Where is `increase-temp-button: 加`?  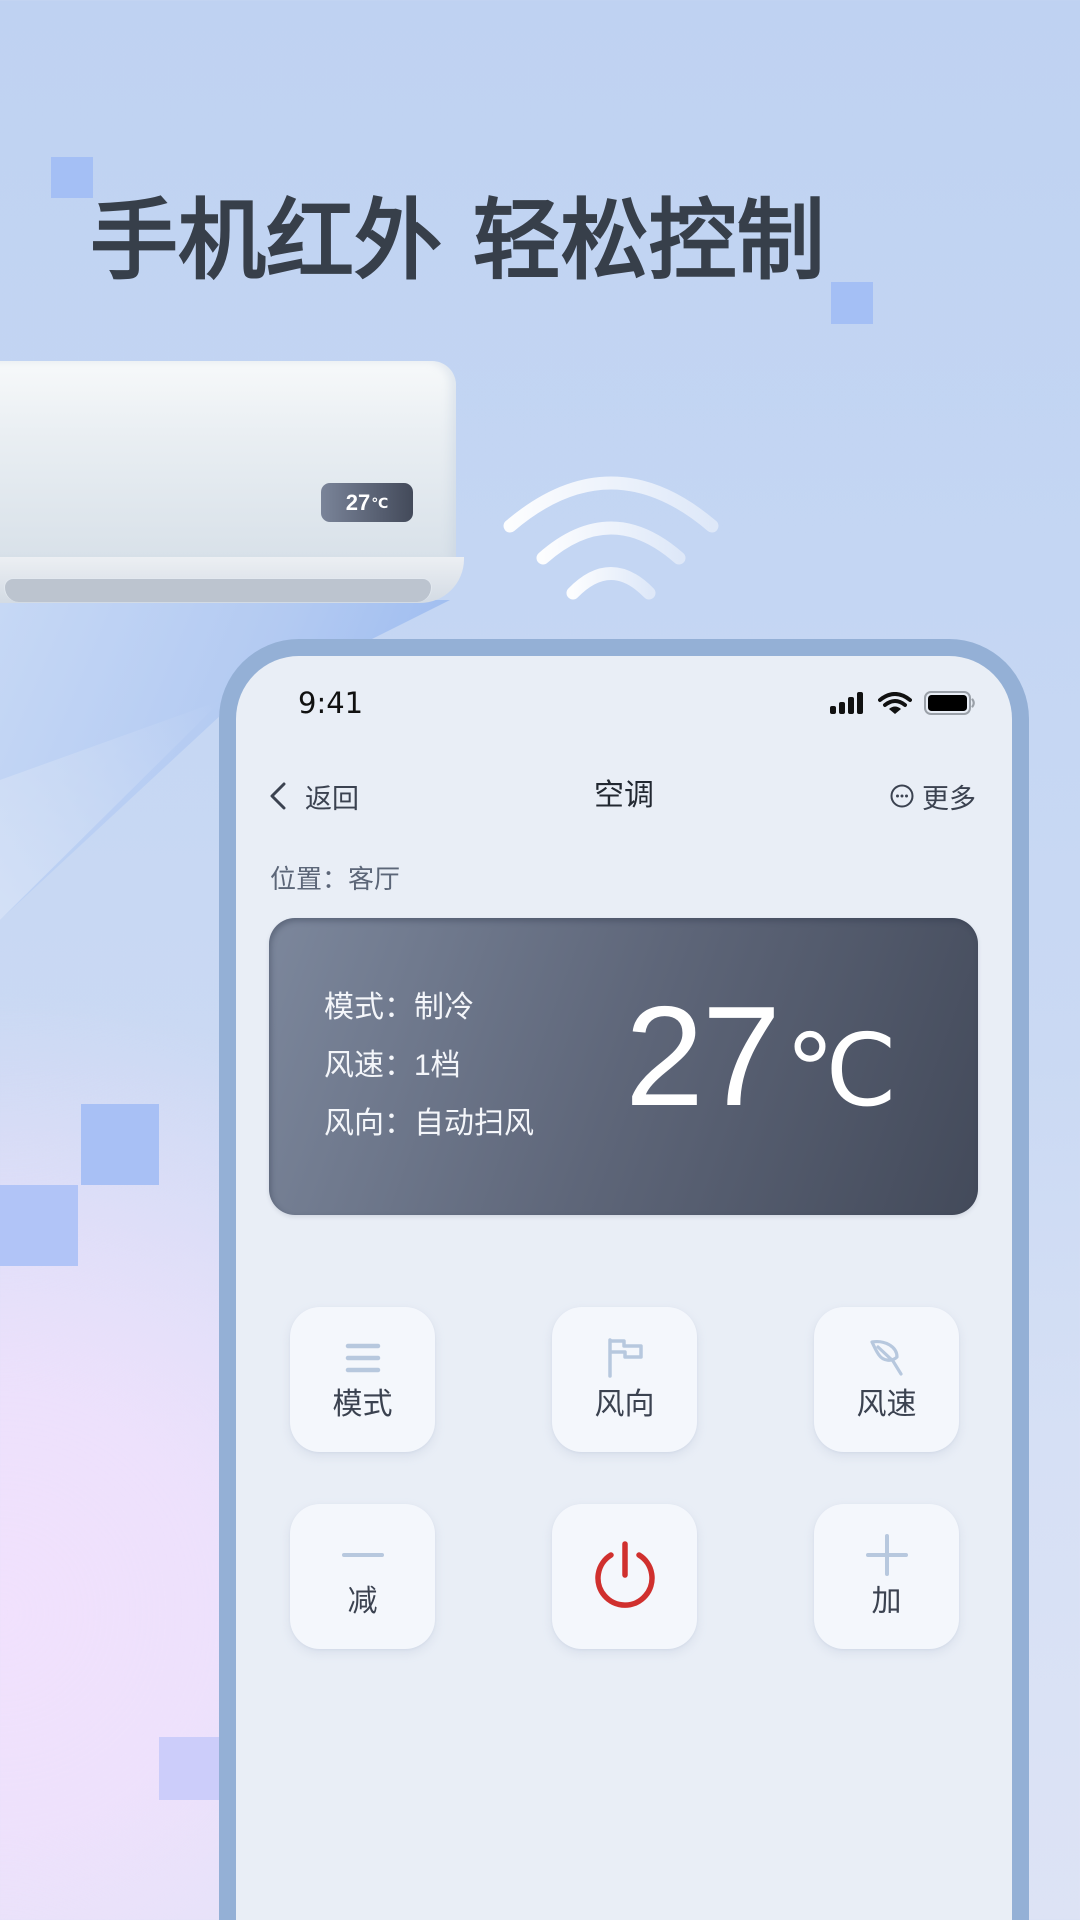
increase-temp-button: 加 is located at coordinates (886, 1576).